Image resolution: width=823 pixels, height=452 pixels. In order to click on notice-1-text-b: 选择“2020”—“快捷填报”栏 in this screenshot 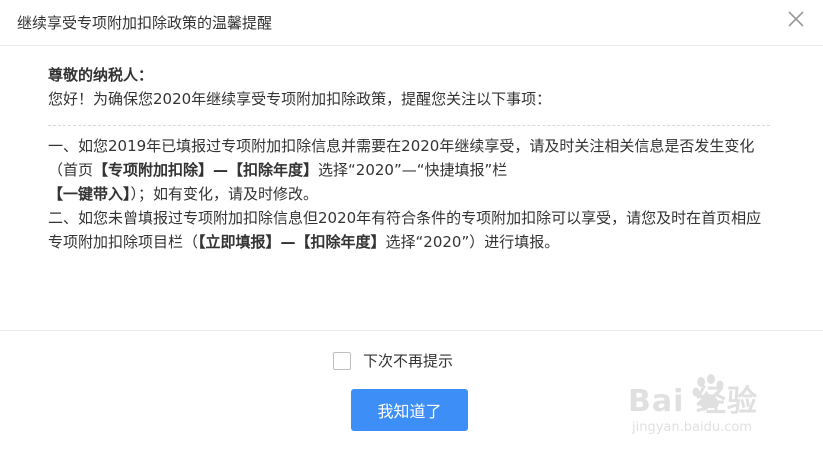, I will do `click(413, 170)`.